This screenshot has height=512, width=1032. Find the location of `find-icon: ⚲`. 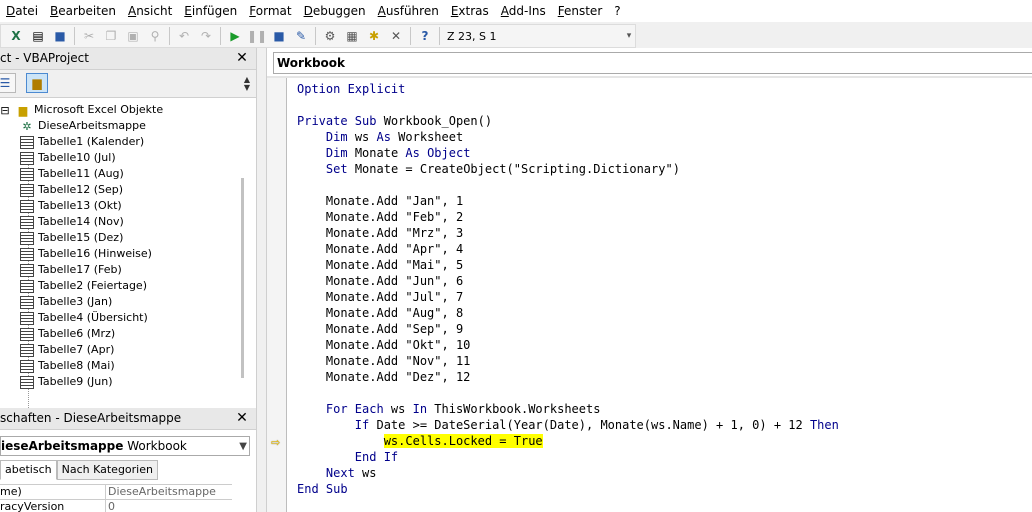

find-icon: ⚲ is located at coordinates (155, 36).